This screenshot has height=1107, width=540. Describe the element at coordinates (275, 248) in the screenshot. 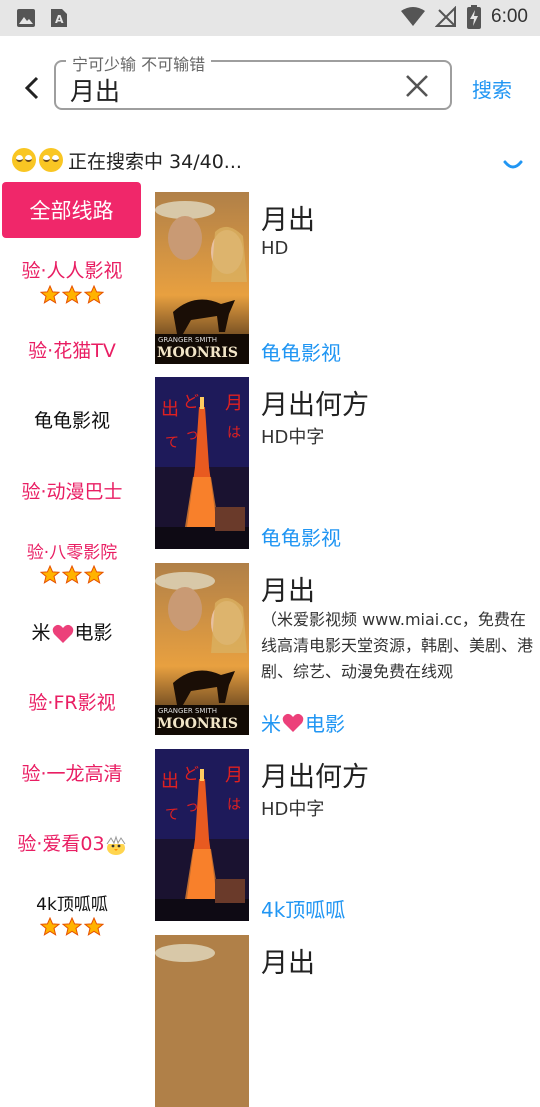

I see `result-quality: HD` at that location.